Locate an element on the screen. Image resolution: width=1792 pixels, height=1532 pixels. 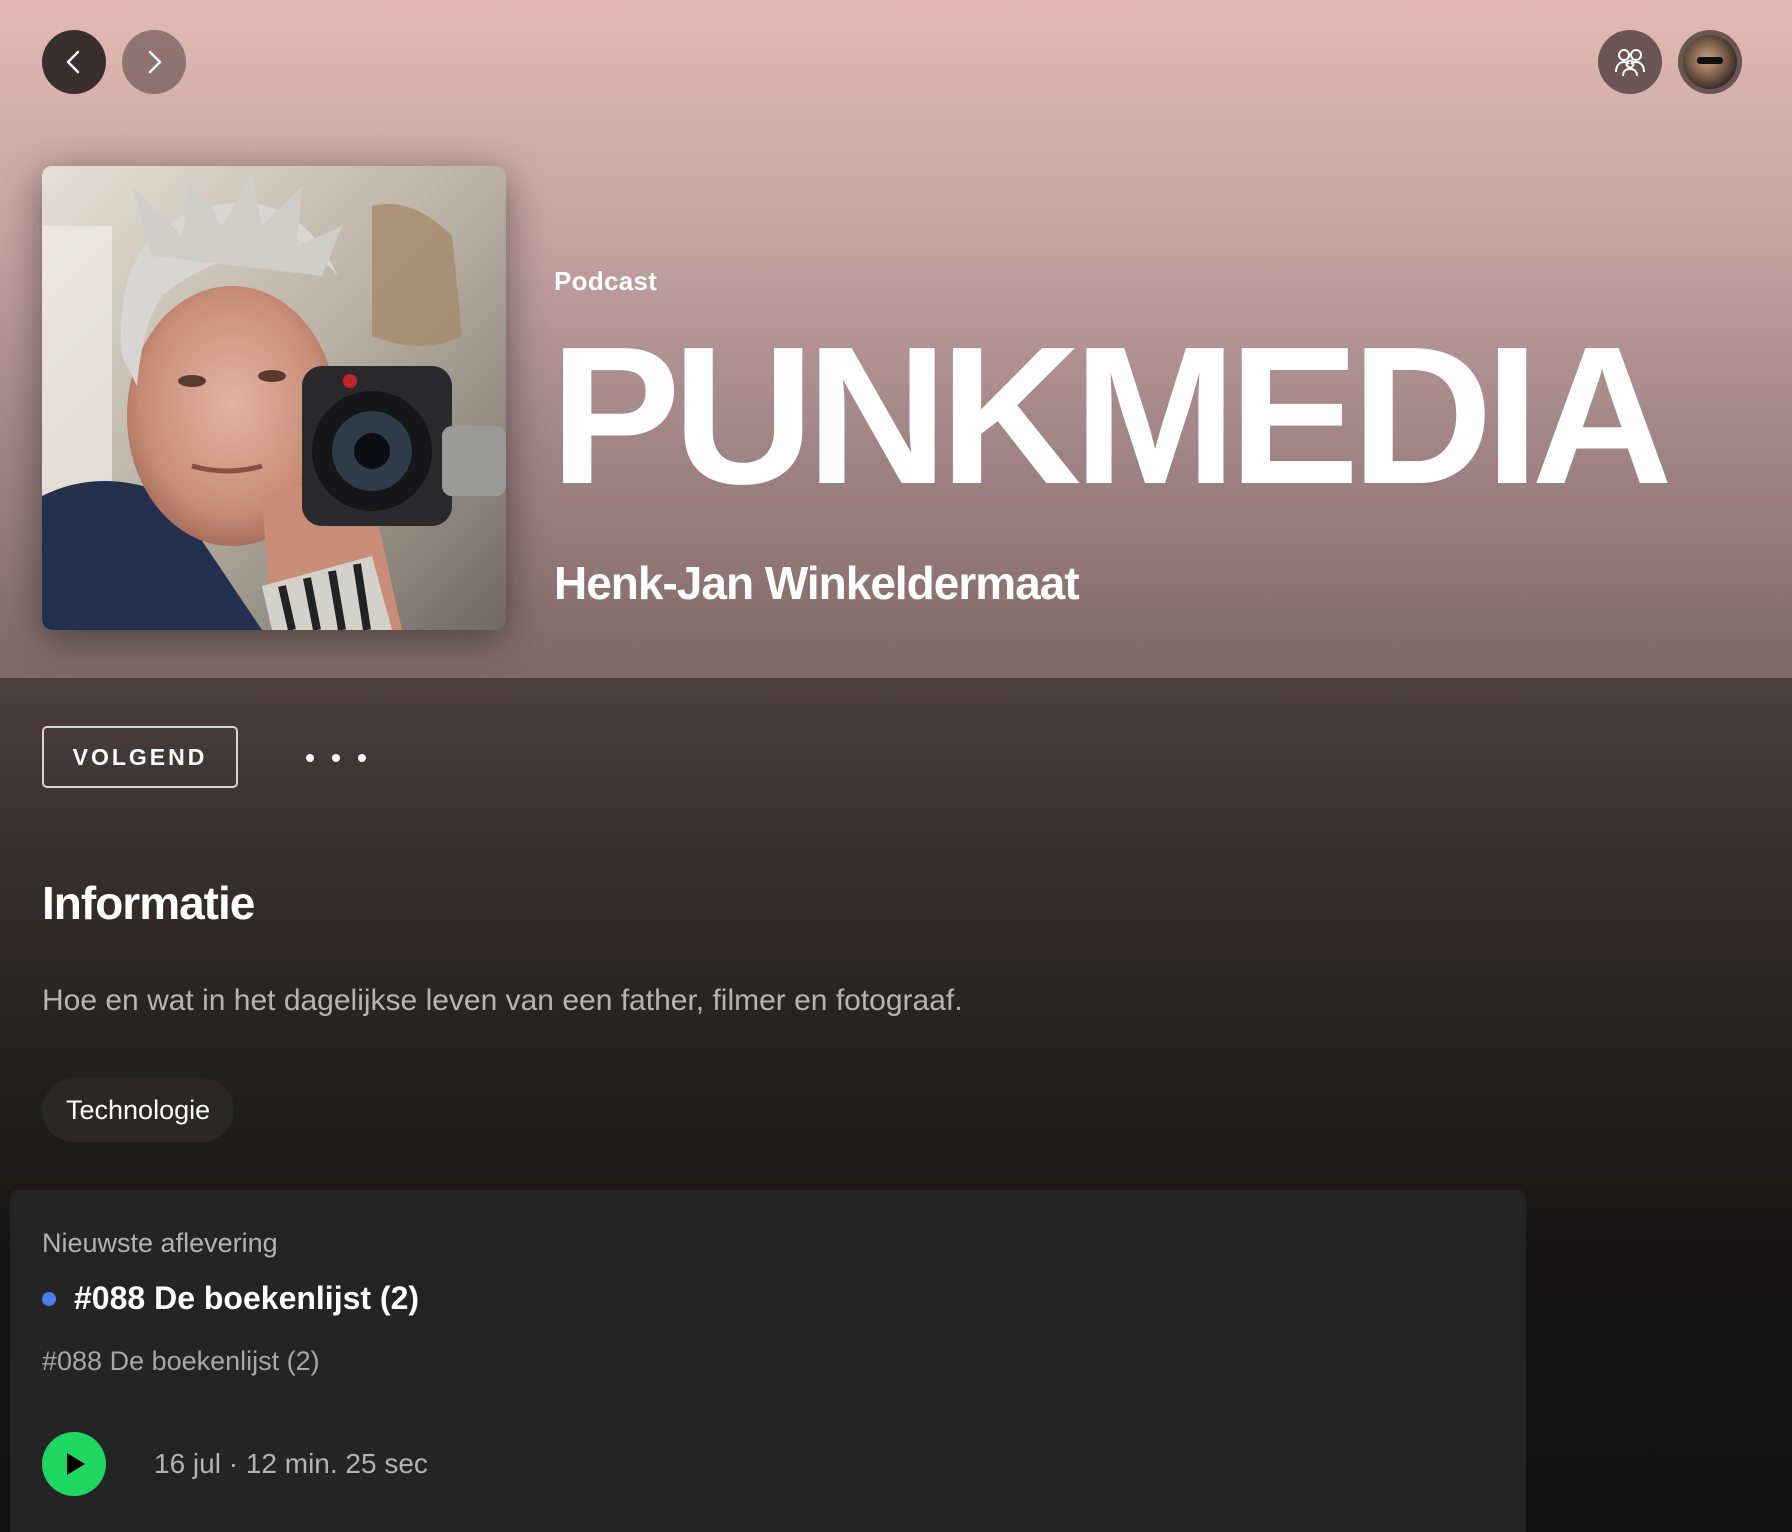
chevron-right-icon is located at coordinates (155, 62).